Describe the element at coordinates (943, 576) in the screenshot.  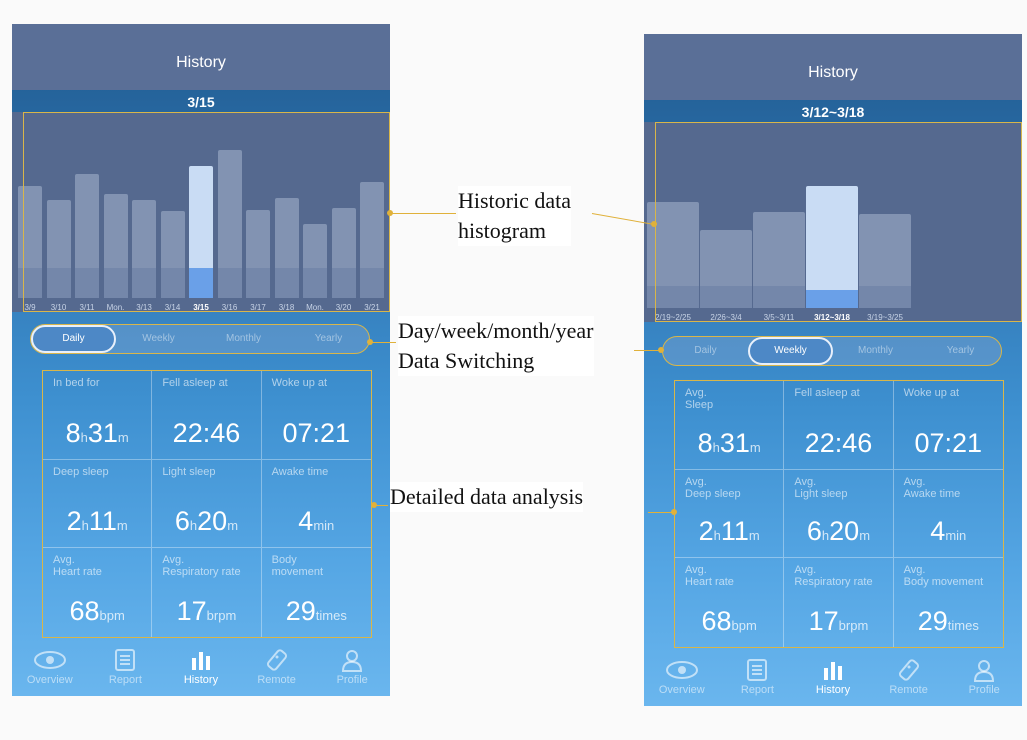
I see `stat-label: Avg. Body movement` at that location.